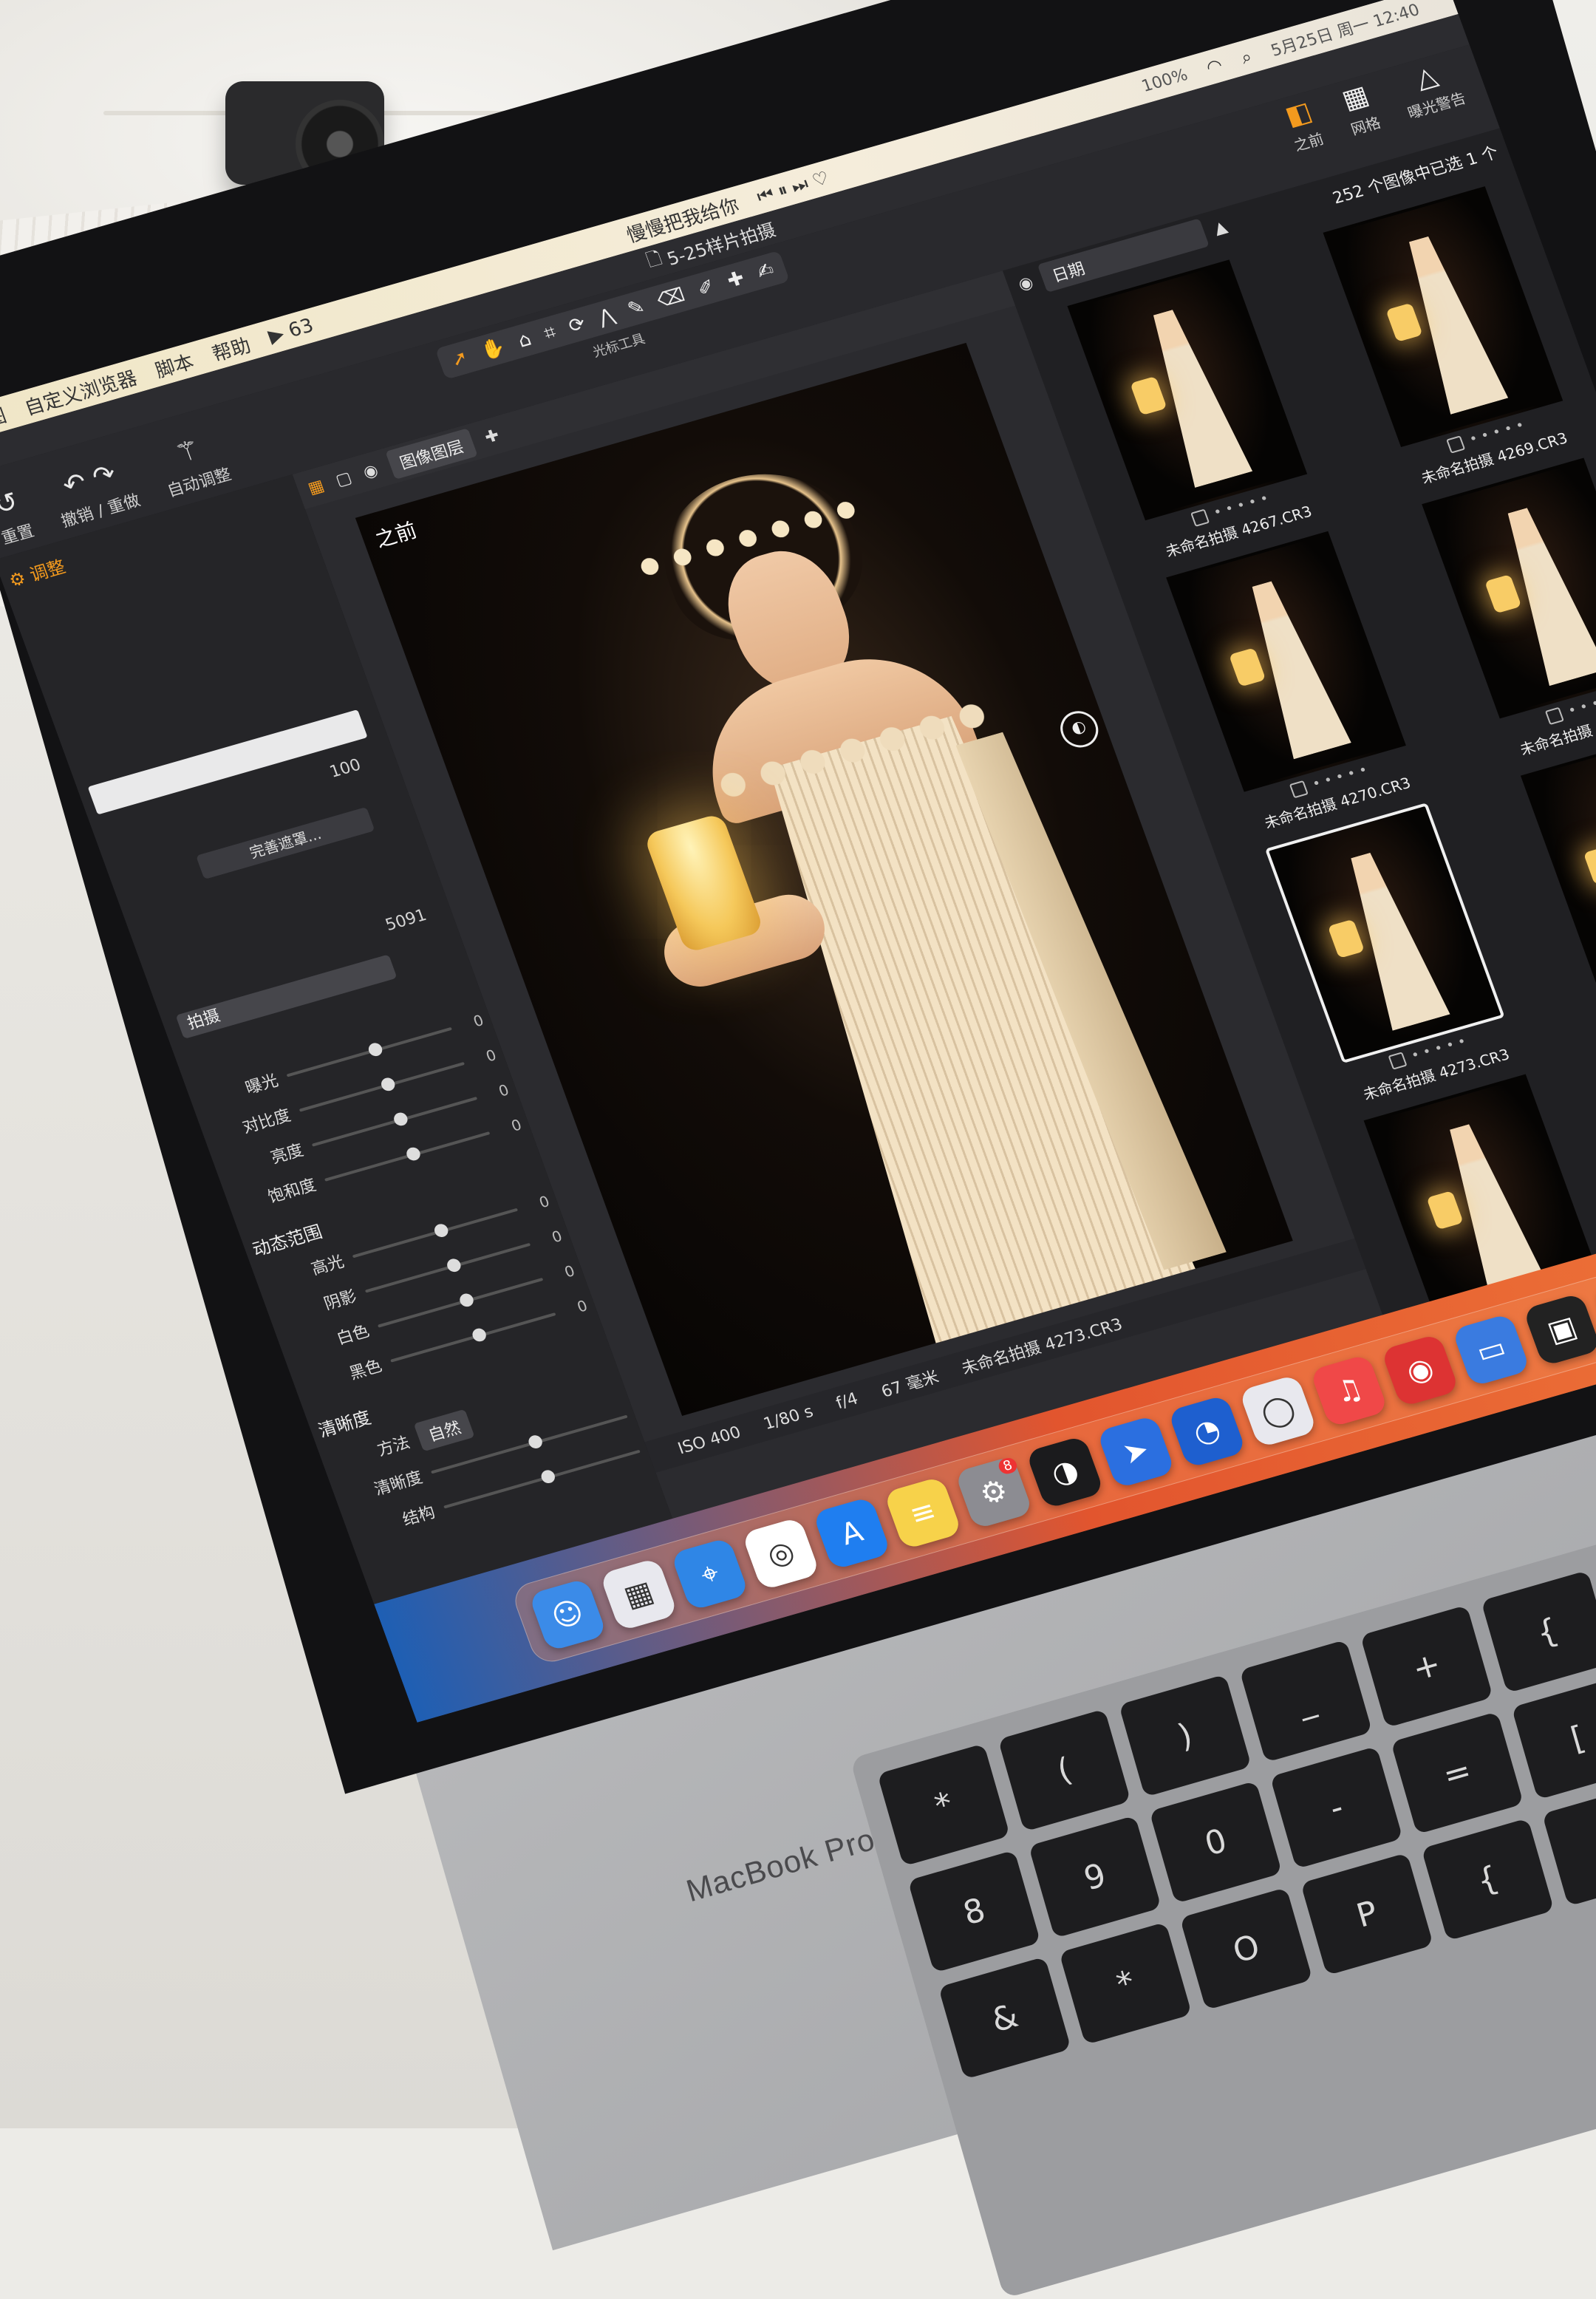  I want to click on rotate-tool-icon: ⟳, so click(576, 325).